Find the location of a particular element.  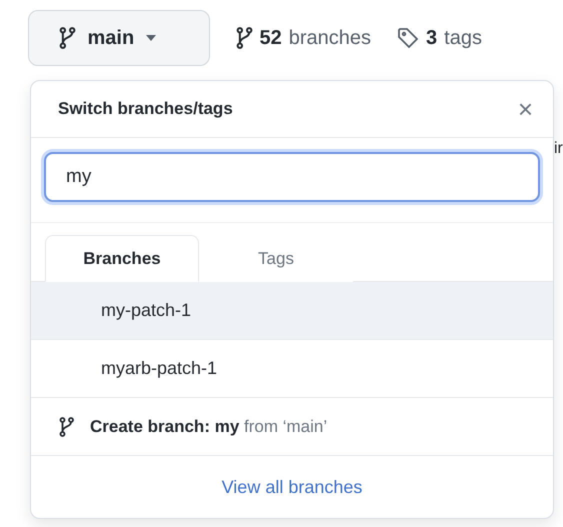

background-text: ir is located at coordinates (558, 149).